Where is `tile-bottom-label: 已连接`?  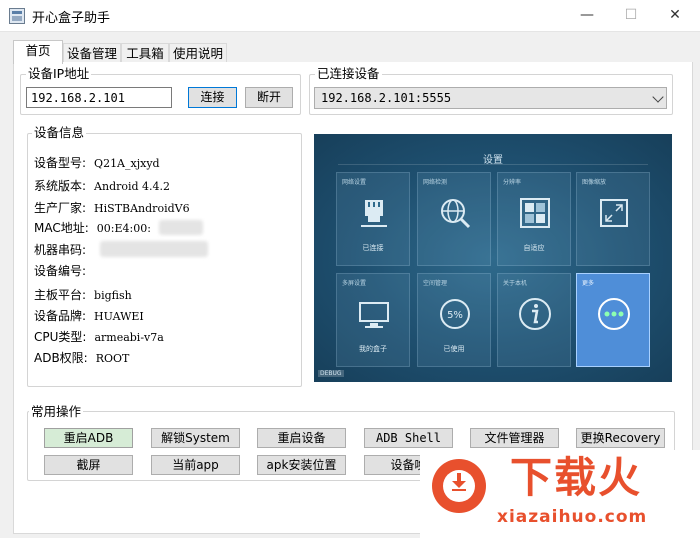
tile-bottom-label: 已连接 is located at coordinates (373, 248).